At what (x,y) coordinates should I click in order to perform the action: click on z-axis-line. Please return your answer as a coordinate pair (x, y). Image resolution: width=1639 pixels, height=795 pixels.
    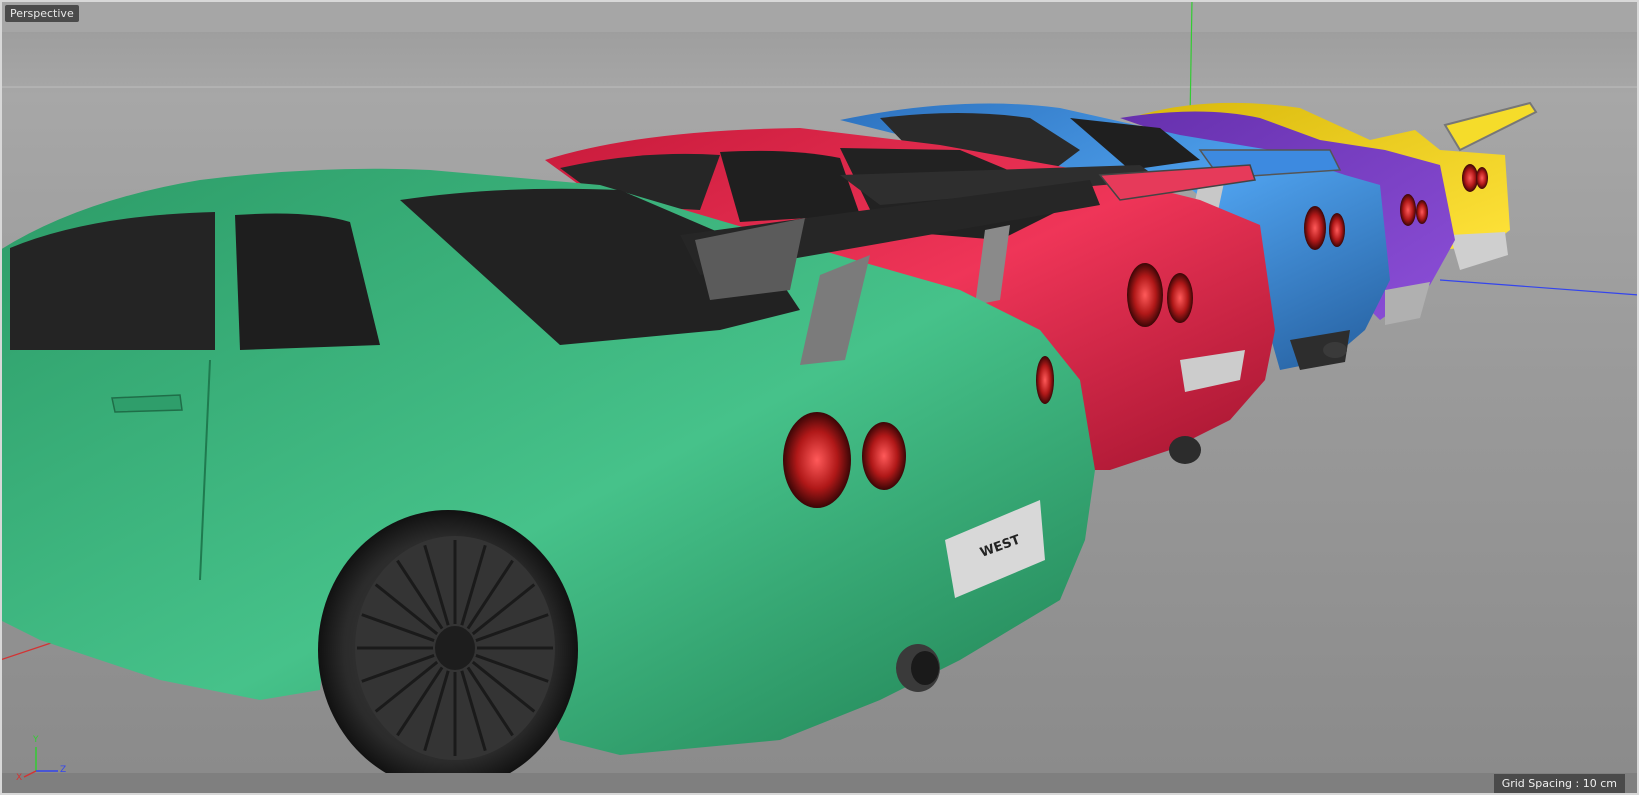
    Looking at the image, I should click on (1539, 287).